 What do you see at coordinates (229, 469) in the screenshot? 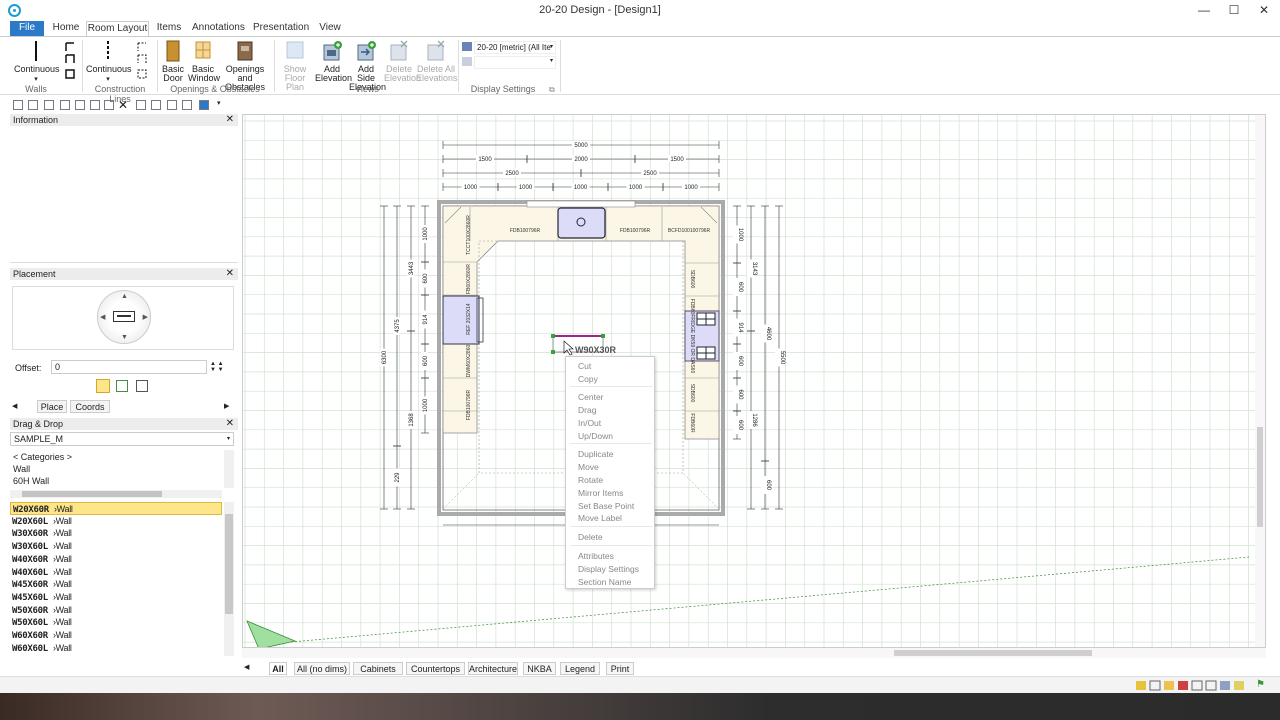
I see `categories-scrollbar` at bounding box center [229, 469].